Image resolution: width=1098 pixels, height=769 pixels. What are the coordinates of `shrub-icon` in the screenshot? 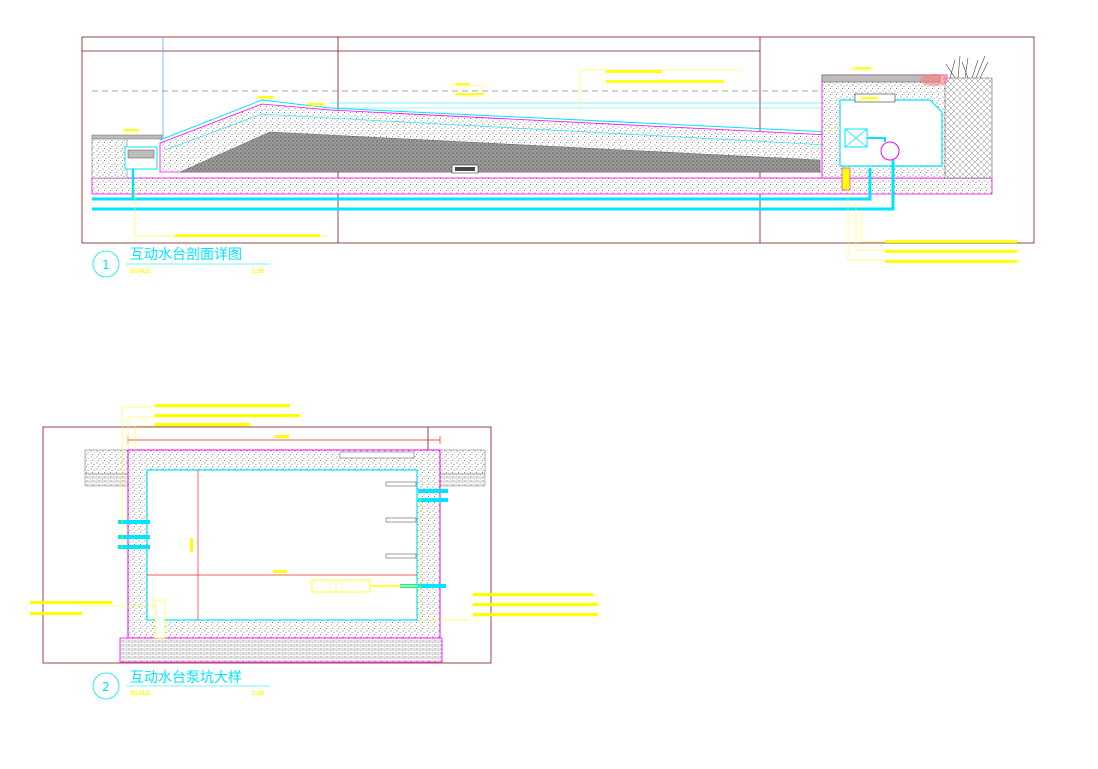 It's located at (934, 80).